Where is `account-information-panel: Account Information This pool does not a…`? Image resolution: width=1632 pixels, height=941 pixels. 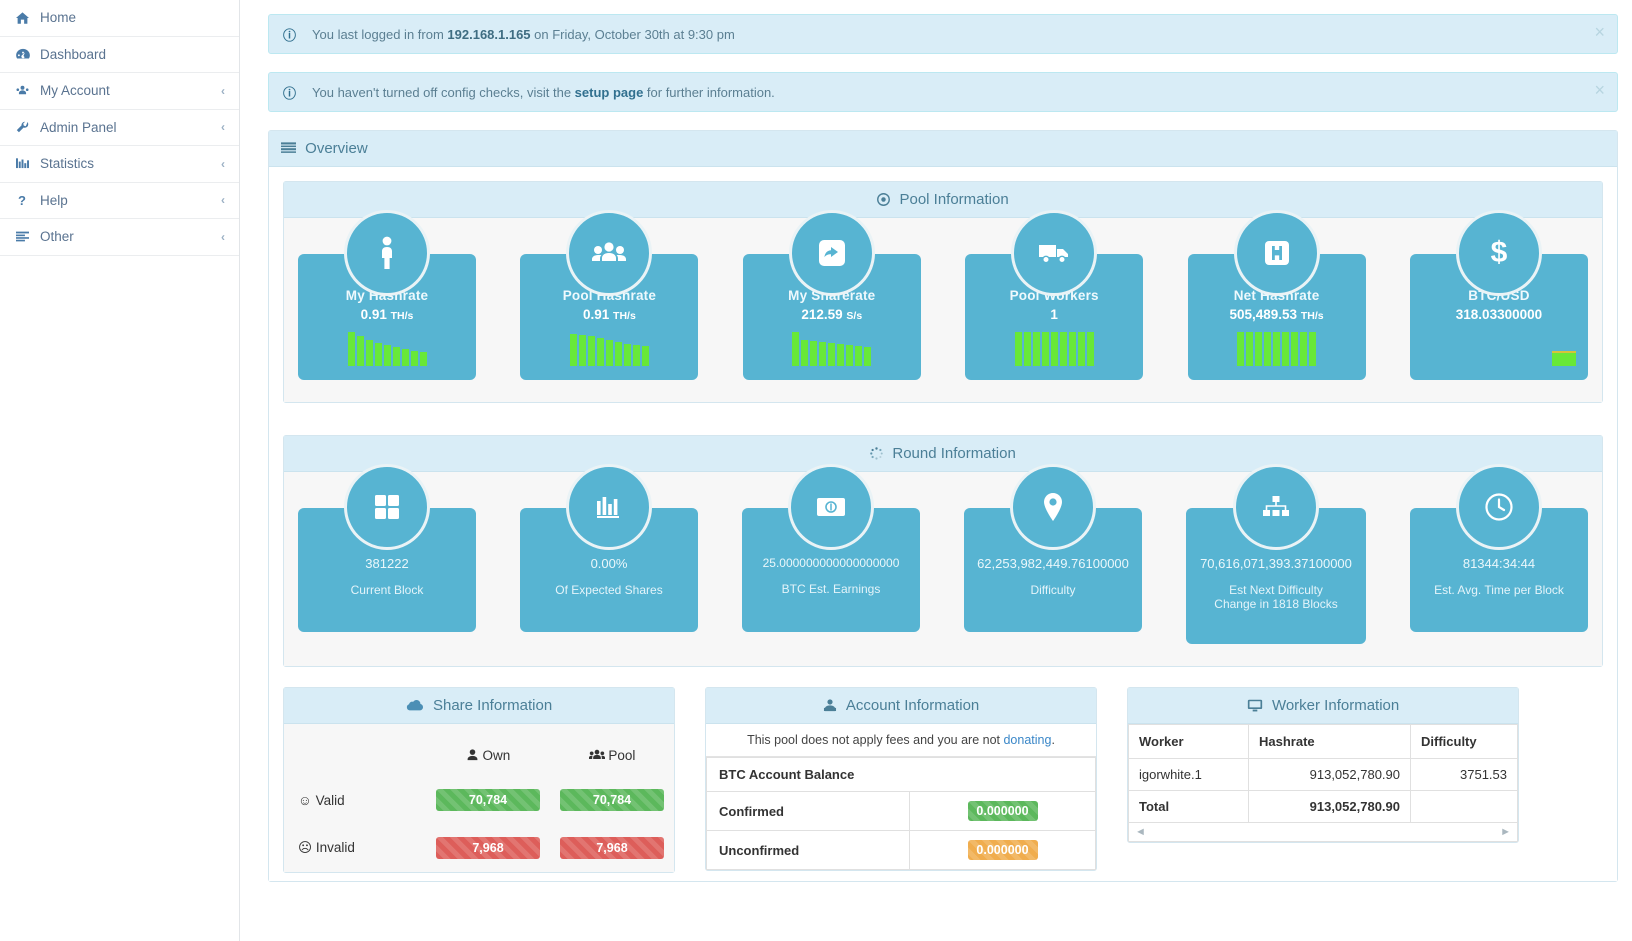 account-information-panel: Account Information This pool does not a… is located at coordinates (901, 779).